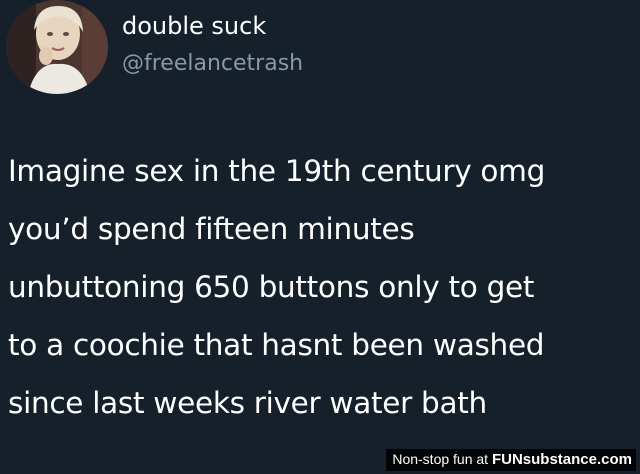 This screenshot has height=474, width=640. Describe the element at coordinates (271, 287) in the screenshot. I see `tweet-text-line: unbuttoning 650 buttons only to get` at that location.